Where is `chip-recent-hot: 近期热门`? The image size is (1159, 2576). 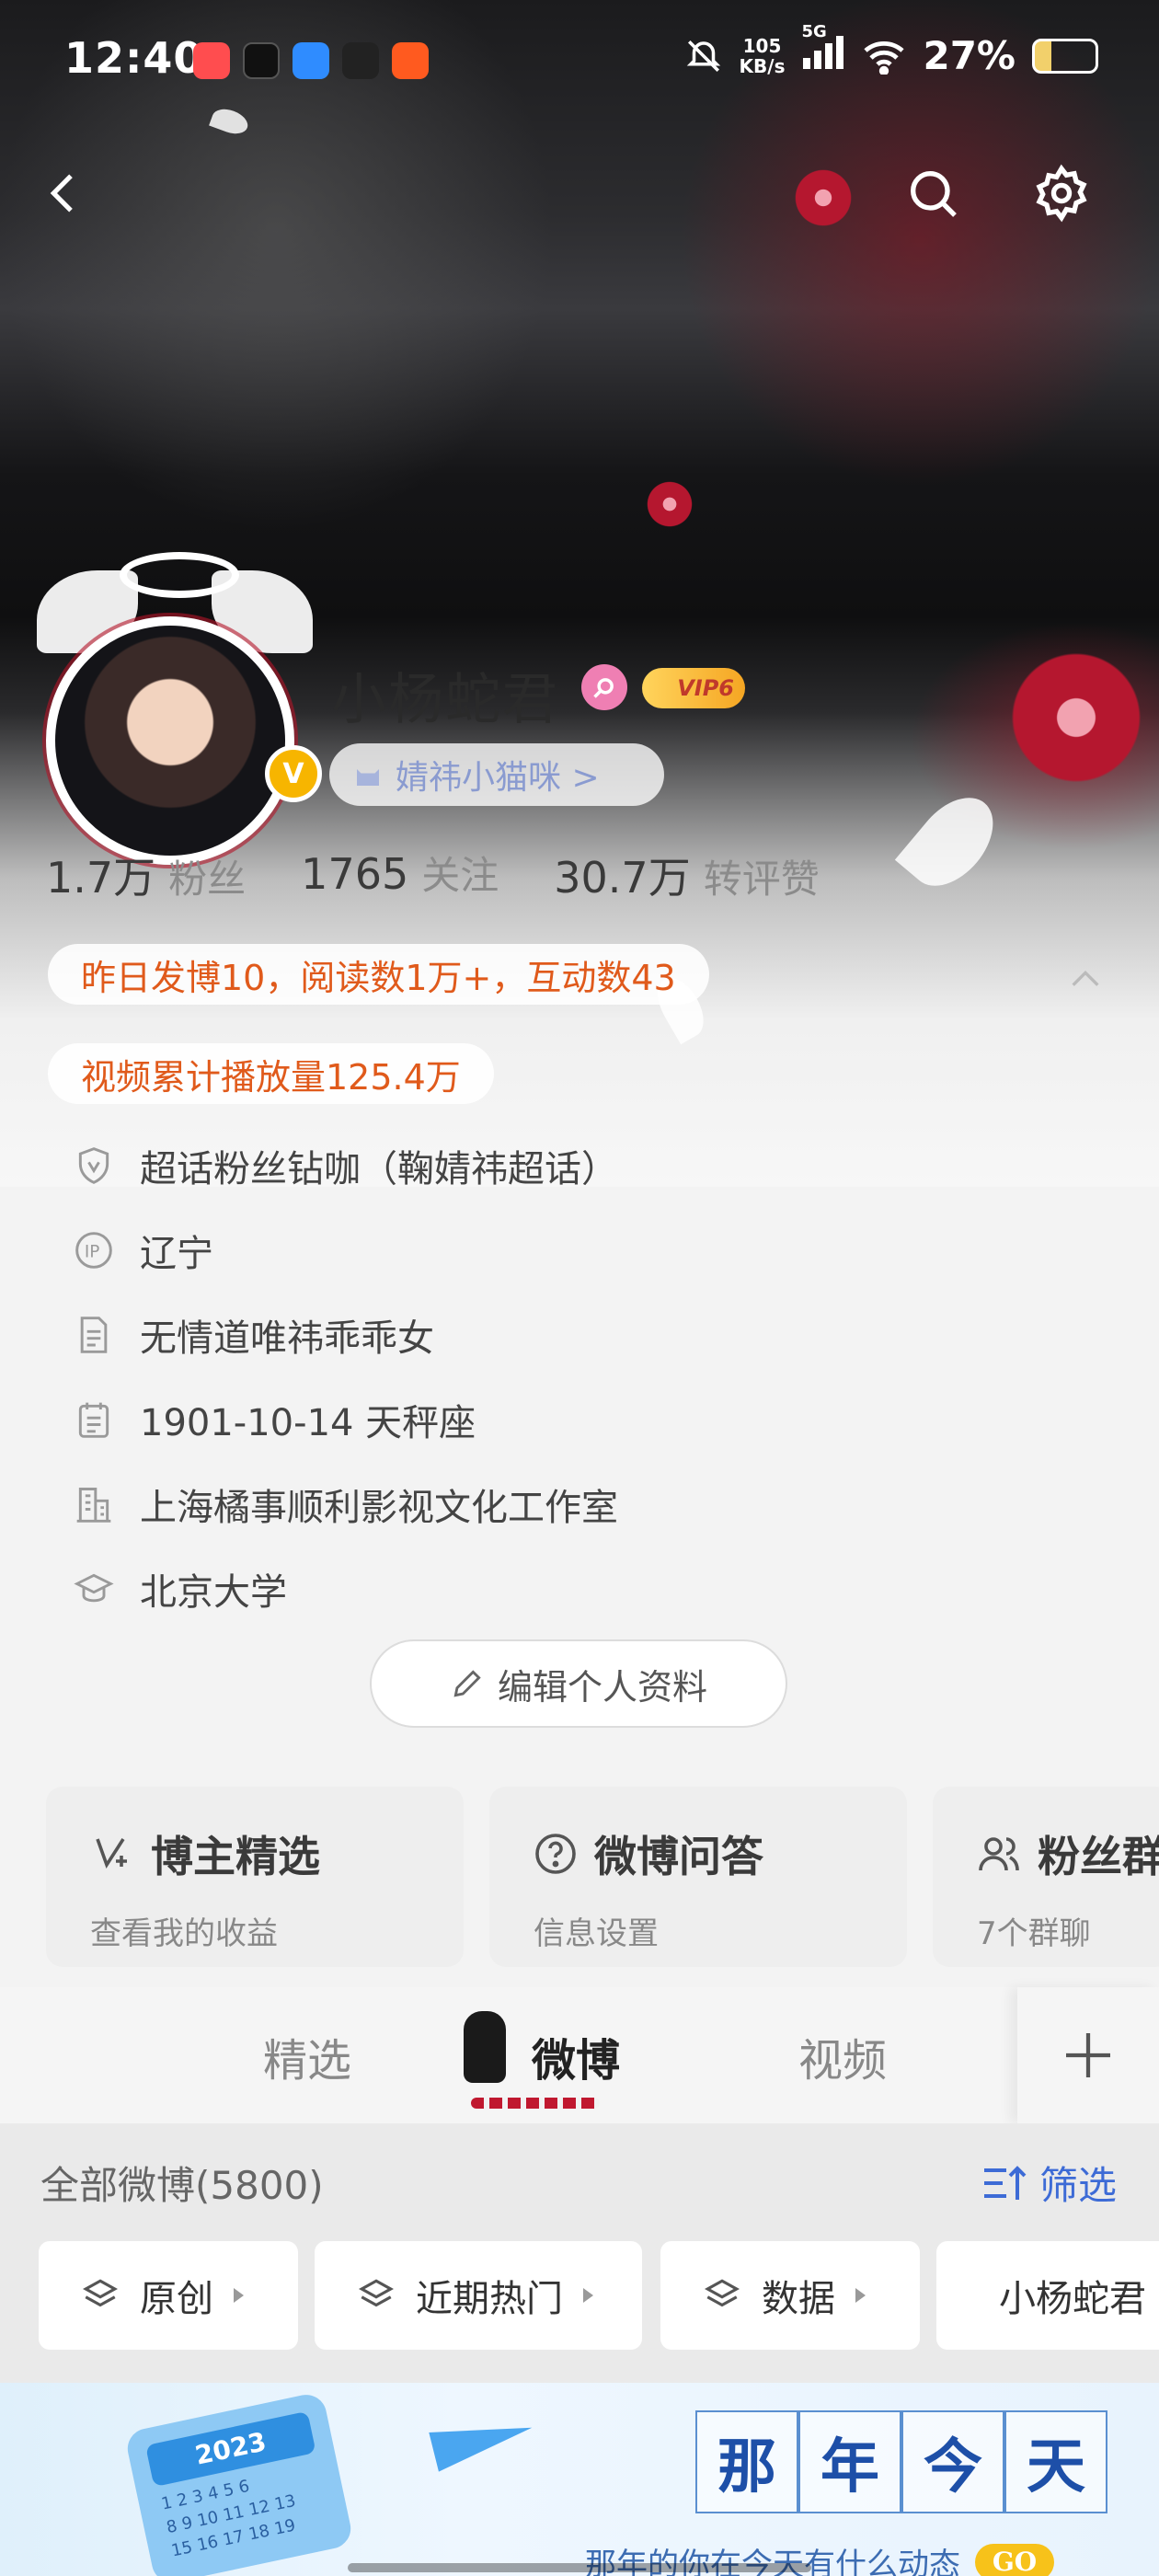
chip-recent-hot: 近期热门 is located at coordinates (478, 2295).